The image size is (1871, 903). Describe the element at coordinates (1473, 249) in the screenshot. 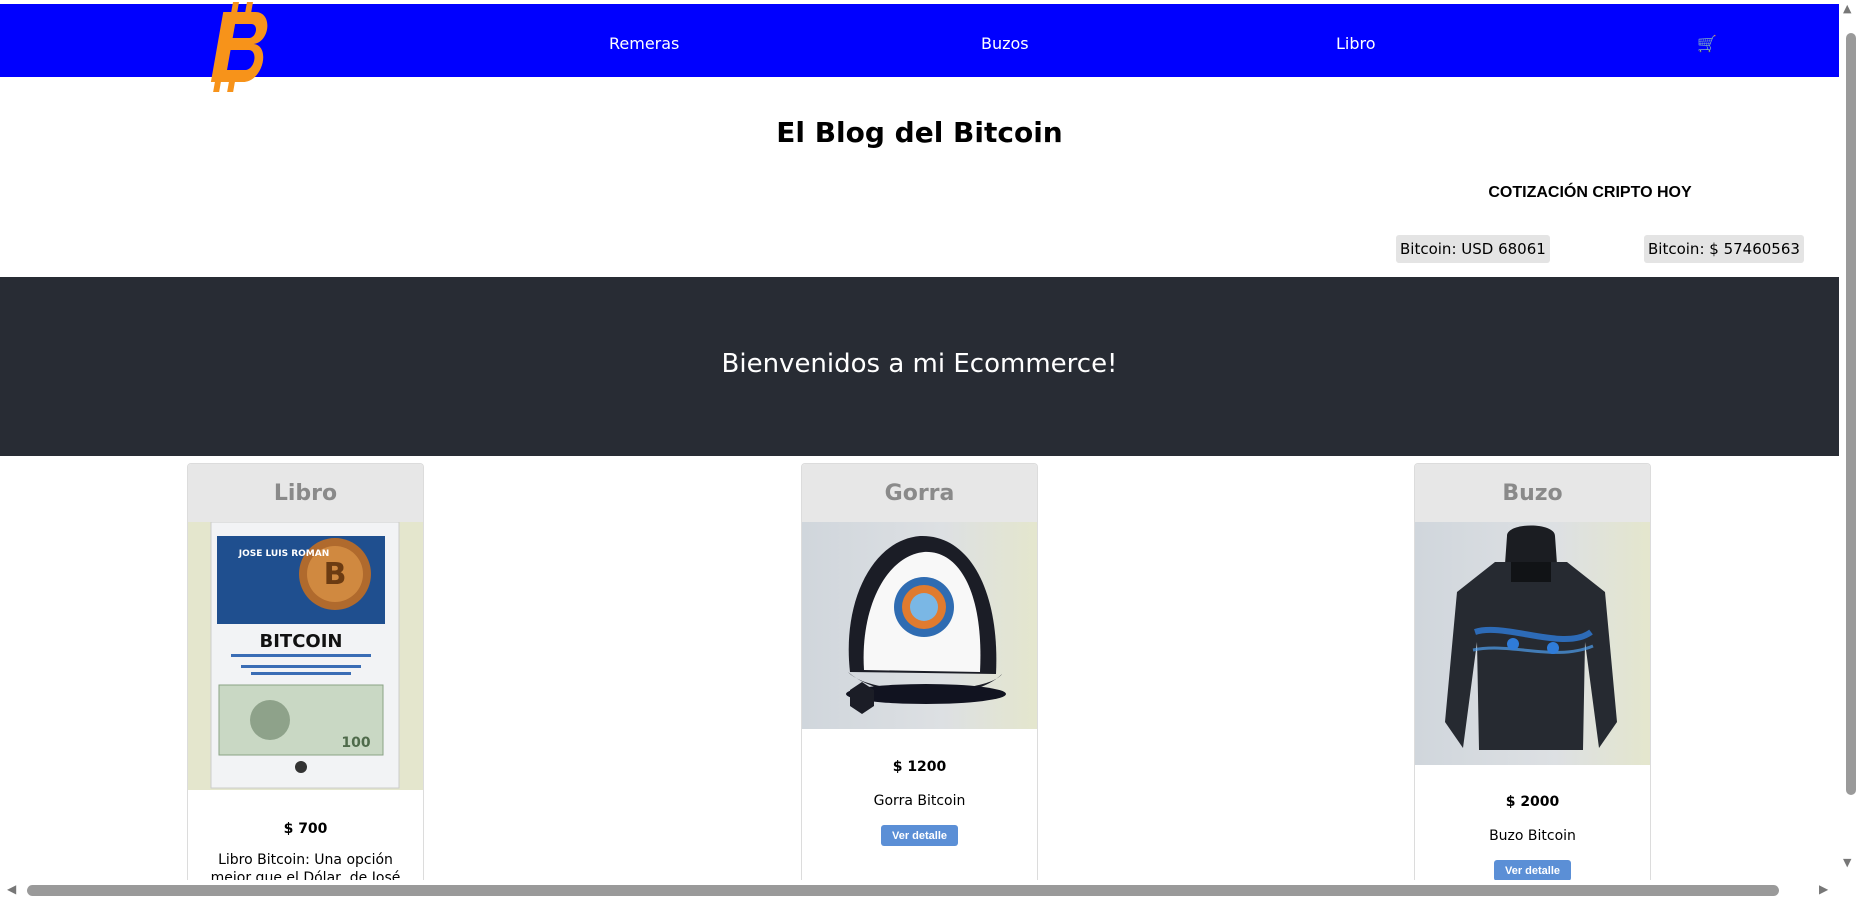

I see `price-badge-usd: Bitcoin: USD 68061` at that location.